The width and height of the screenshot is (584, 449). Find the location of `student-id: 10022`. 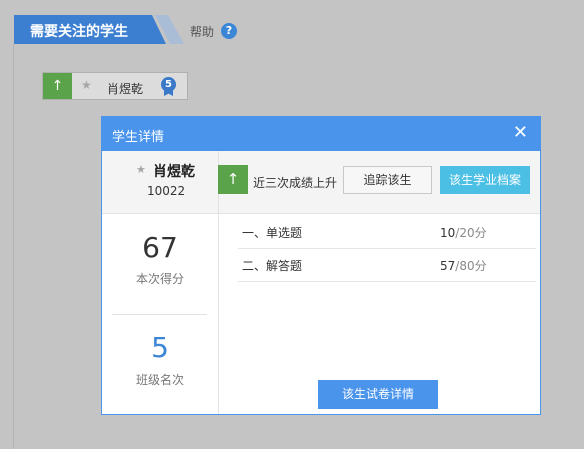

student-id: 10022 is located at coordinates (166, 191).